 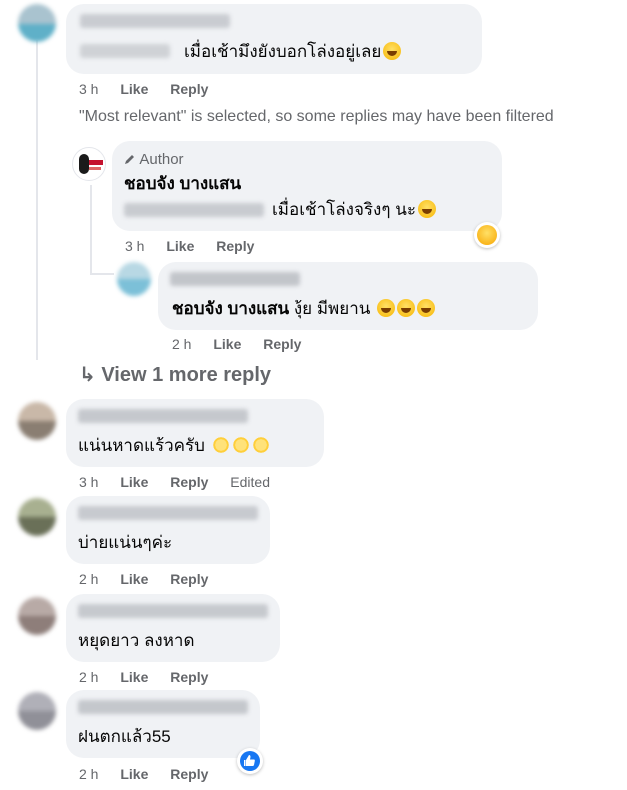 I want to click on comment-meta: 3 h Like Reply Edited, so click(x=183, y=482).